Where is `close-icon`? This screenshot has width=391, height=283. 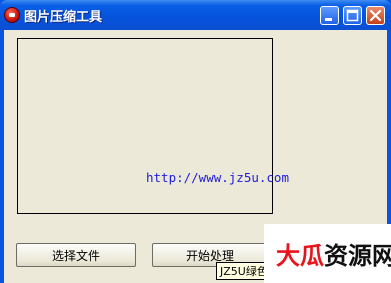 close-icon is located at coordinates (375, 15).